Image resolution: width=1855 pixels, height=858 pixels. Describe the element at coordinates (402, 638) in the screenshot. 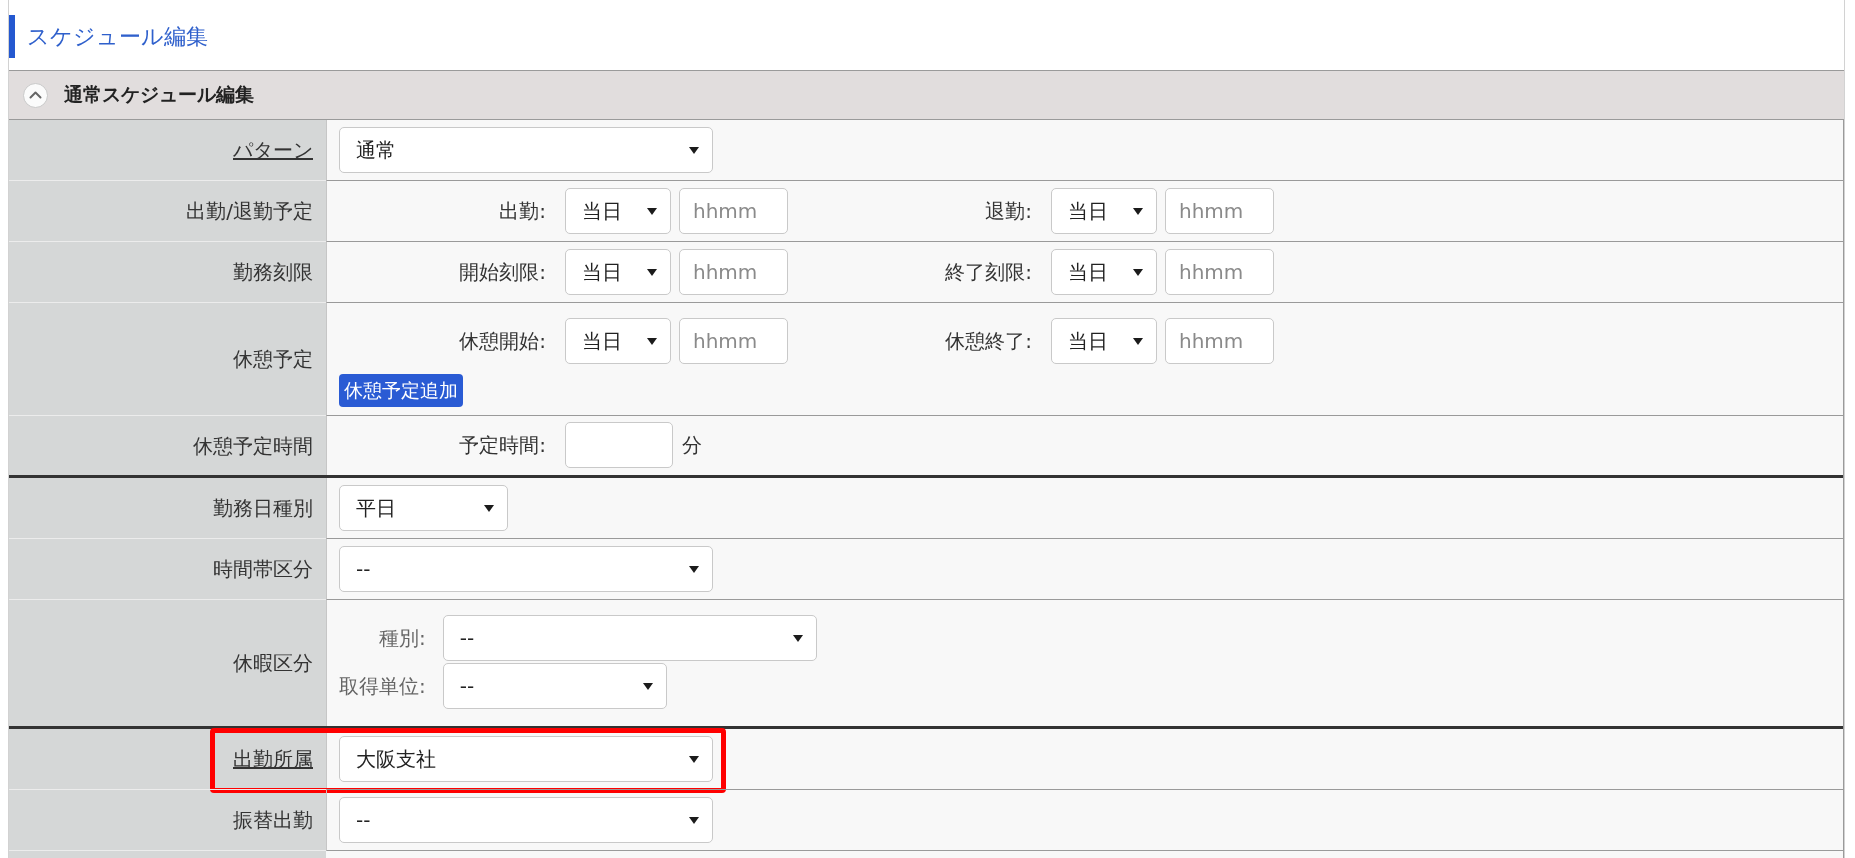

I see `field-label: 種別:` at that location.